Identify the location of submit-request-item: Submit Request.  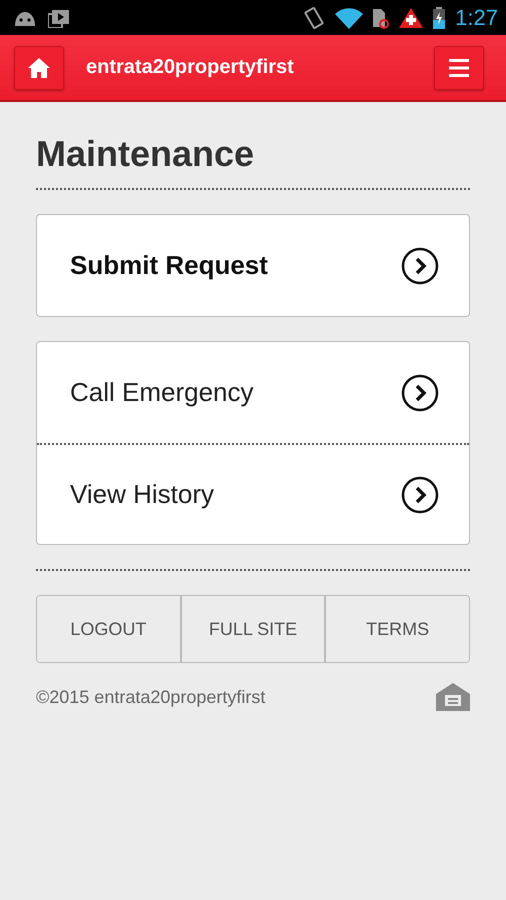
(253, 265).